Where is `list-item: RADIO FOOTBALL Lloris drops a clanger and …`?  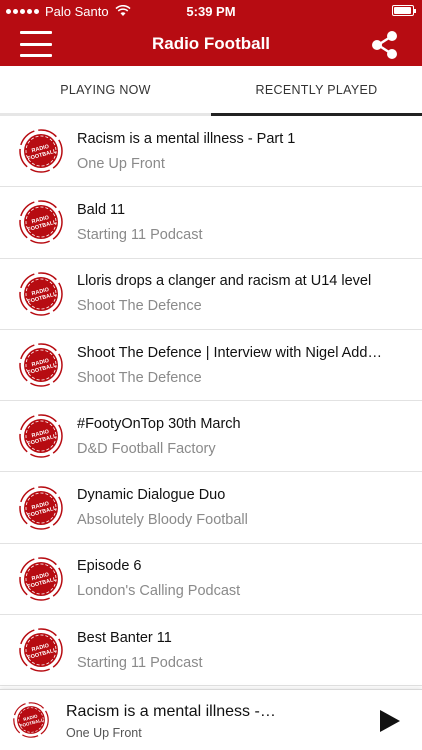
list-item: RADIO FOOTBALL Lloris drops a clanger and … is located at coordinates (211, 294).